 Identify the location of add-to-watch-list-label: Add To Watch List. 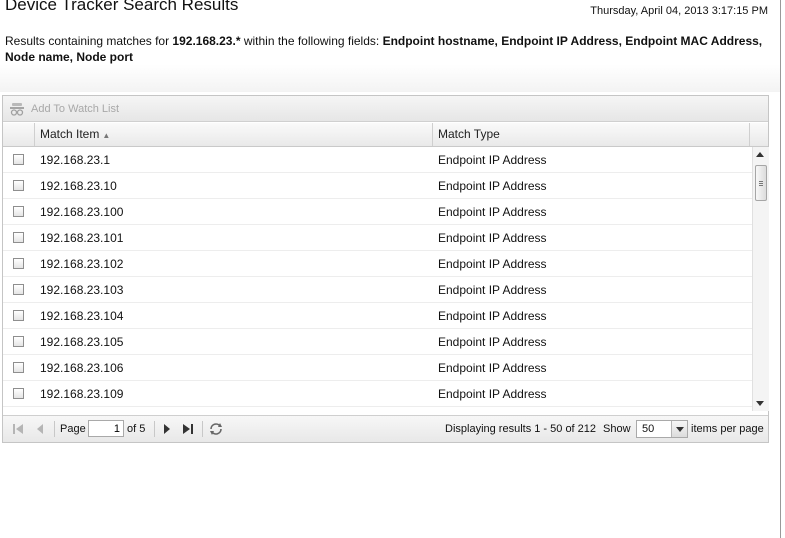
(75, 109).